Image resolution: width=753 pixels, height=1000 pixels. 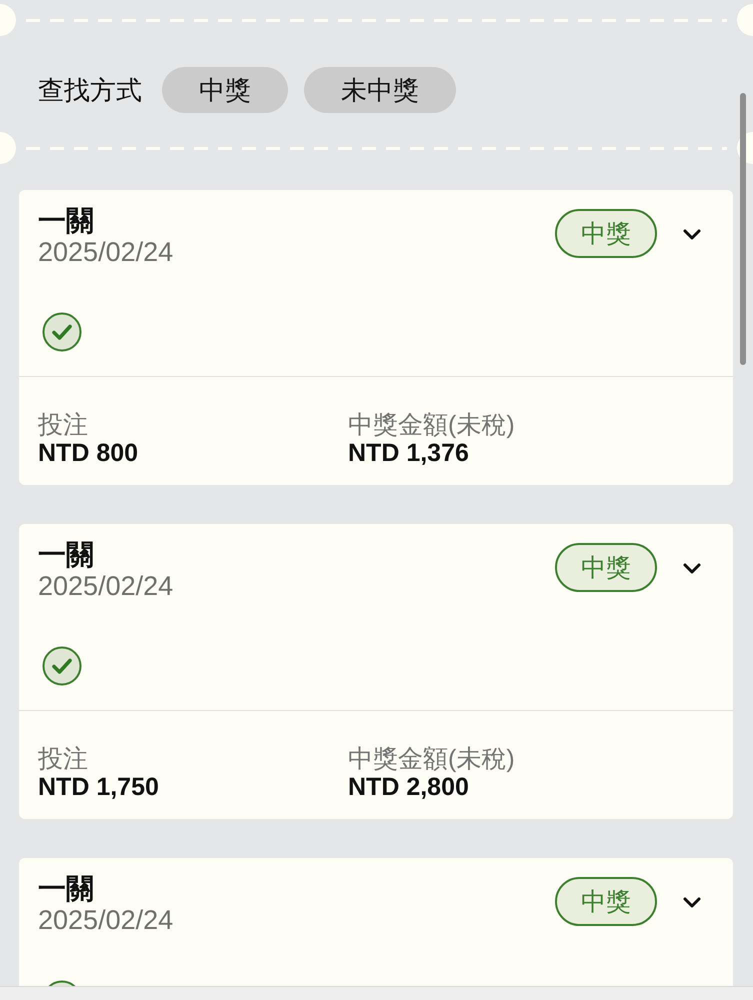 What do you see at coordinates (90, 90) in the screenshot?
I see `filter-label: 查找方式` at bounding box center [90, 90].